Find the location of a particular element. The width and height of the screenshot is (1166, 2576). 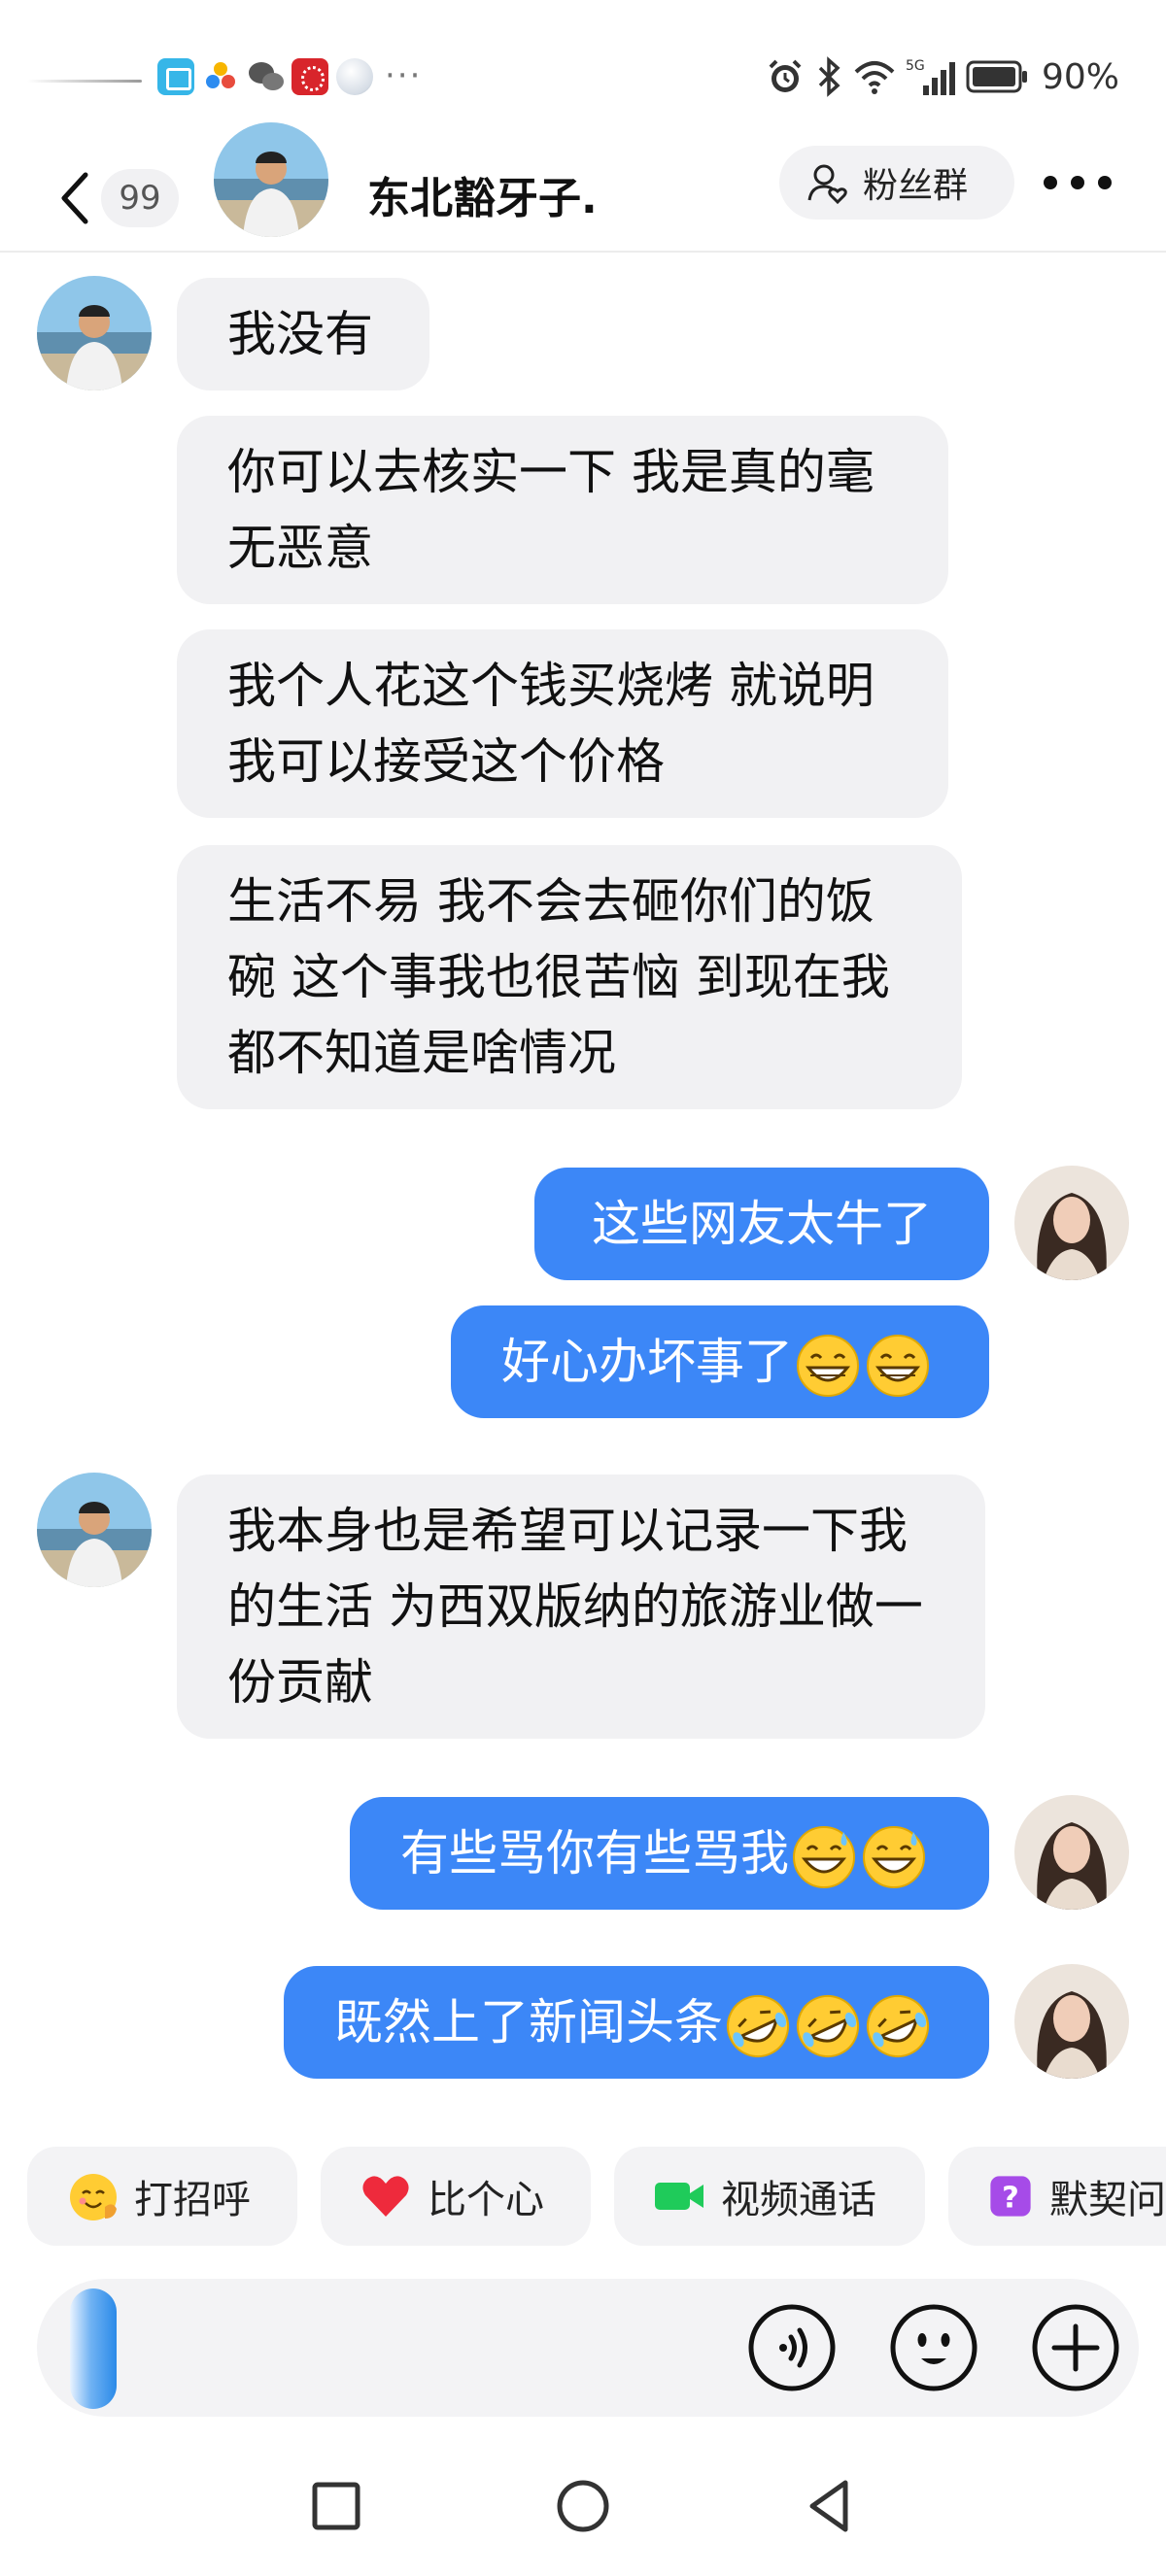

wechat-icon is located at coordinates (265, 76).